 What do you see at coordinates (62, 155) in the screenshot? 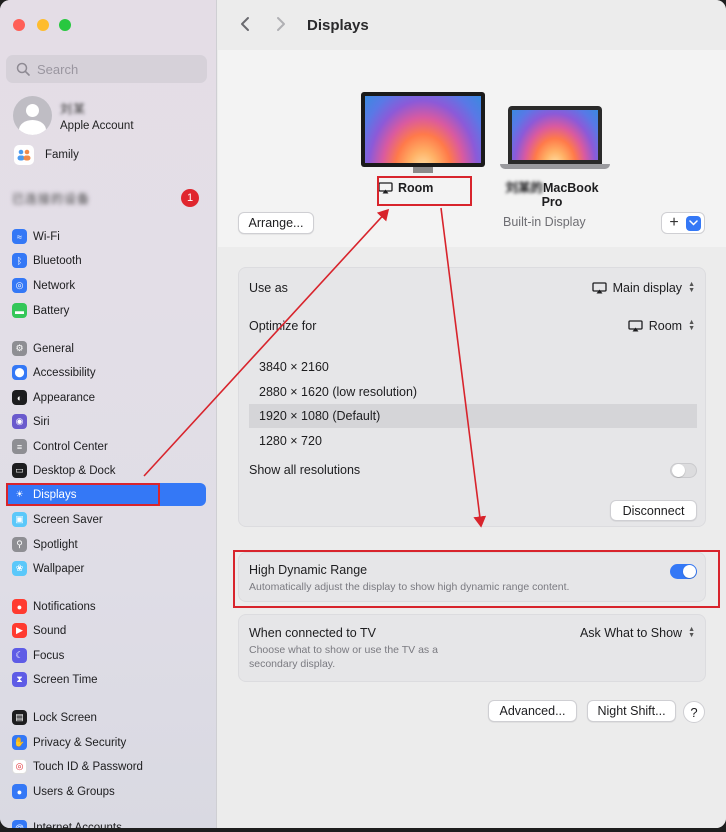
I see `family-label: Family` at bounding box center [62, 155].